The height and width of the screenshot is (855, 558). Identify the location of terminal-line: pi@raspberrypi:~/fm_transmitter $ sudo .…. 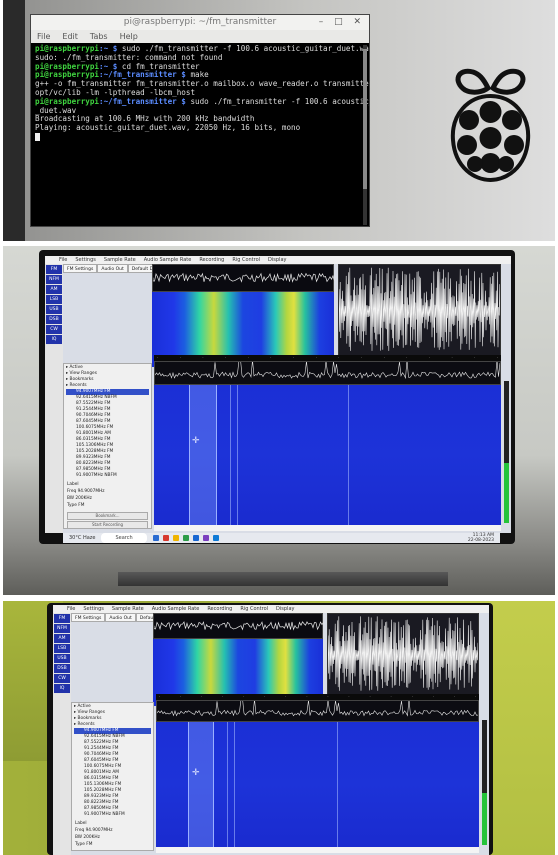
(202, 101).